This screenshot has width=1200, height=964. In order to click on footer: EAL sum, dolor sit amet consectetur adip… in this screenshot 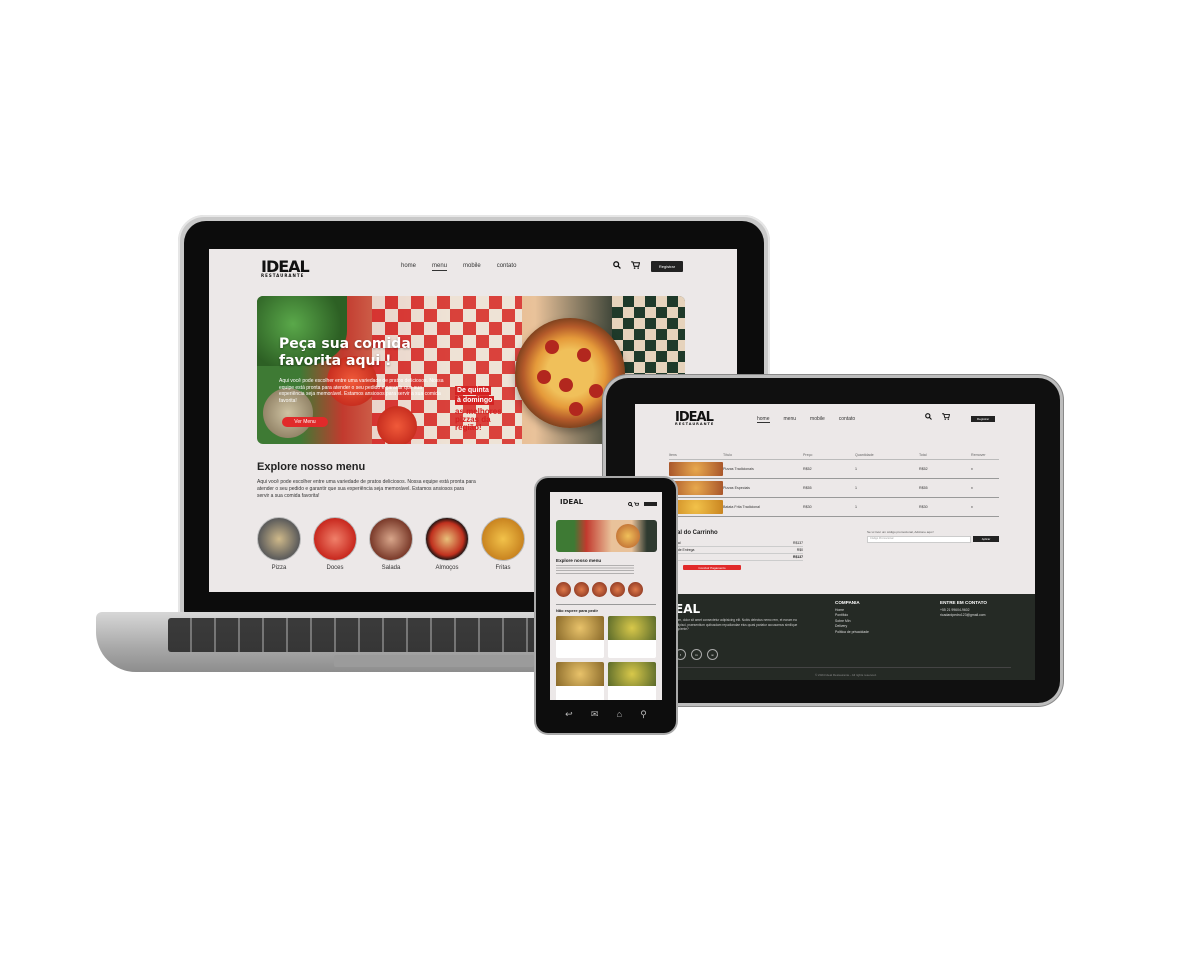, I will do `click(835, 637)`.